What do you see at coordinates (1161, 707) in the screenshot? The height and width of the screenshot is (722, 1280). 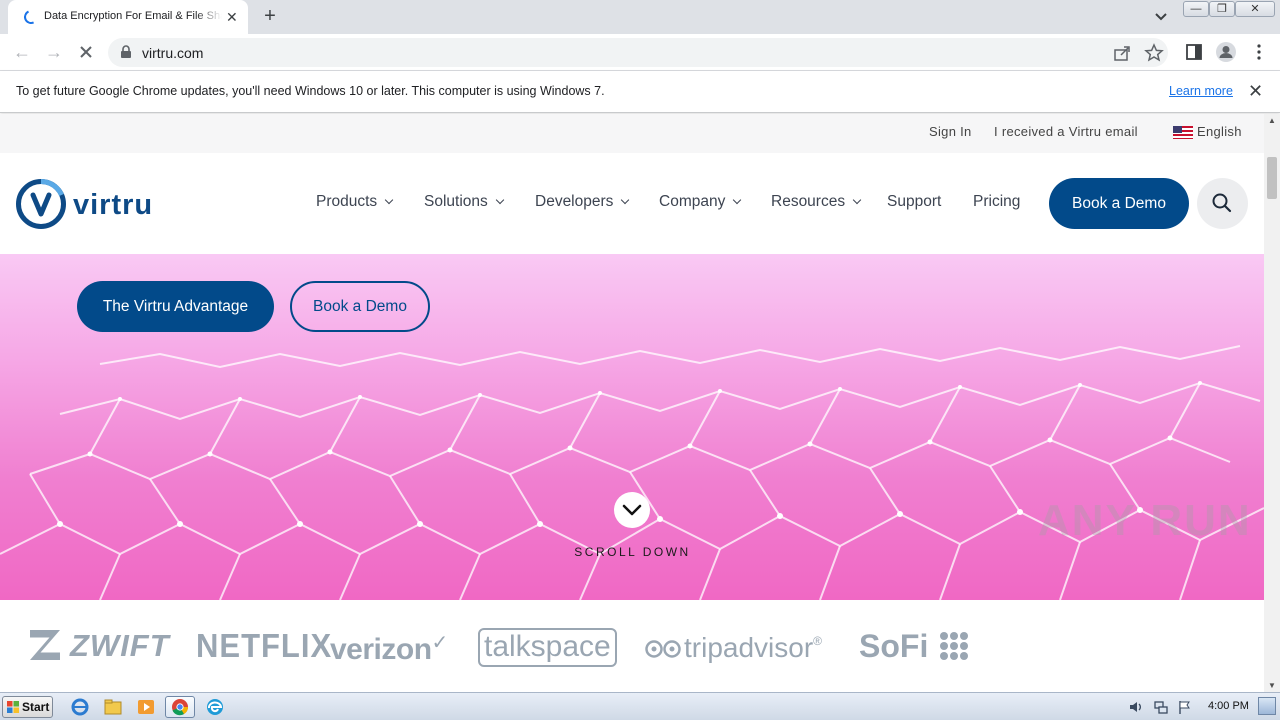 I see `network-icon` at bounding box center [1161, 707].